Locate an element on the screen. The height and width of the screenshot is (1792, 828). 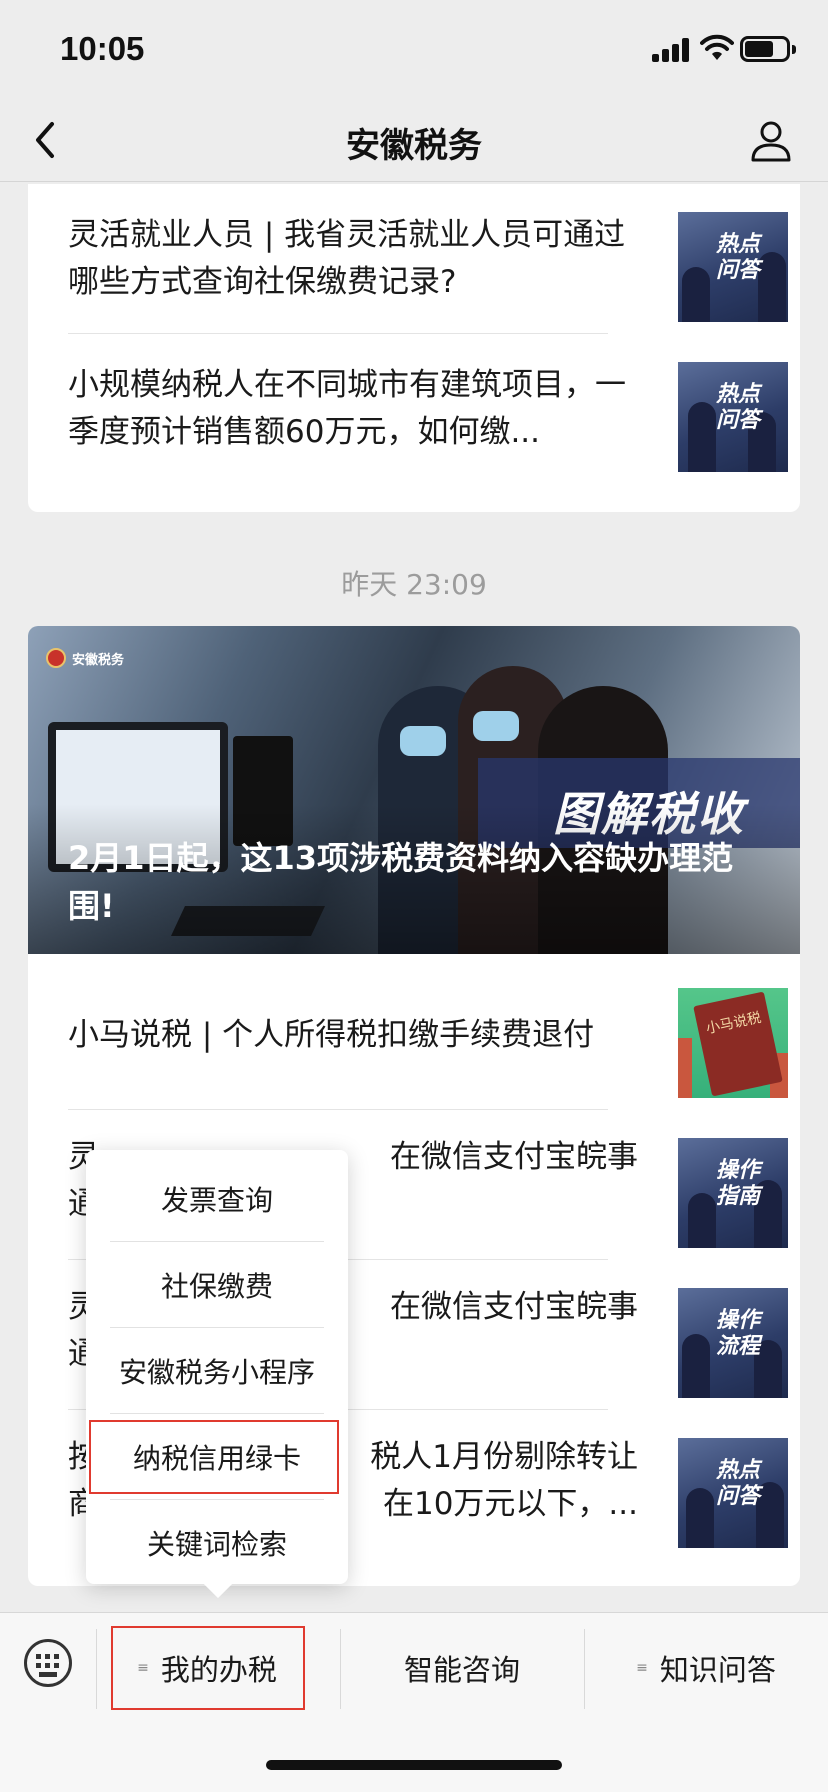
status-bar: 10:05 is located at coordinates (414, 50).